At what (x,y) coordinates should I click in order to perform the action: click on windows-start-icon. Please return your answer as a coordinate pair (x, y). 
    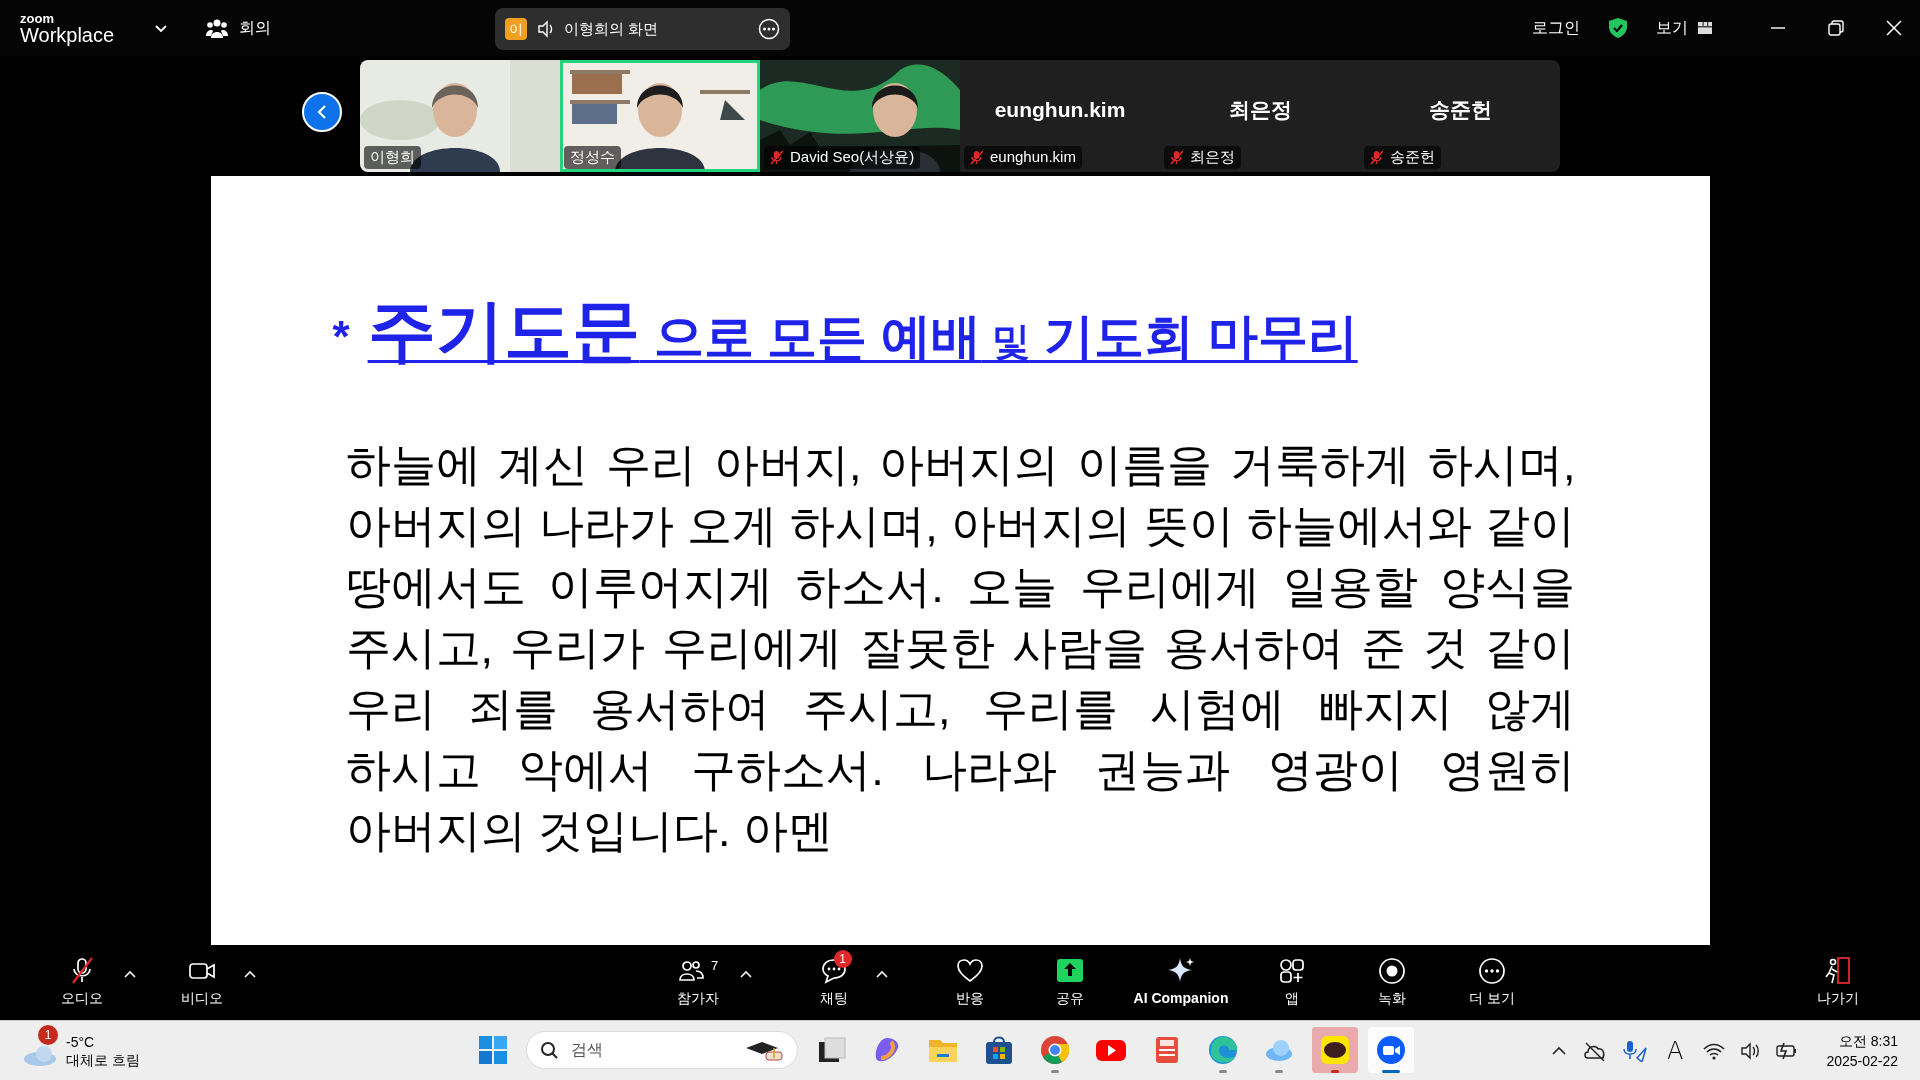
    Looking at the image, I should click on (493, 1050).